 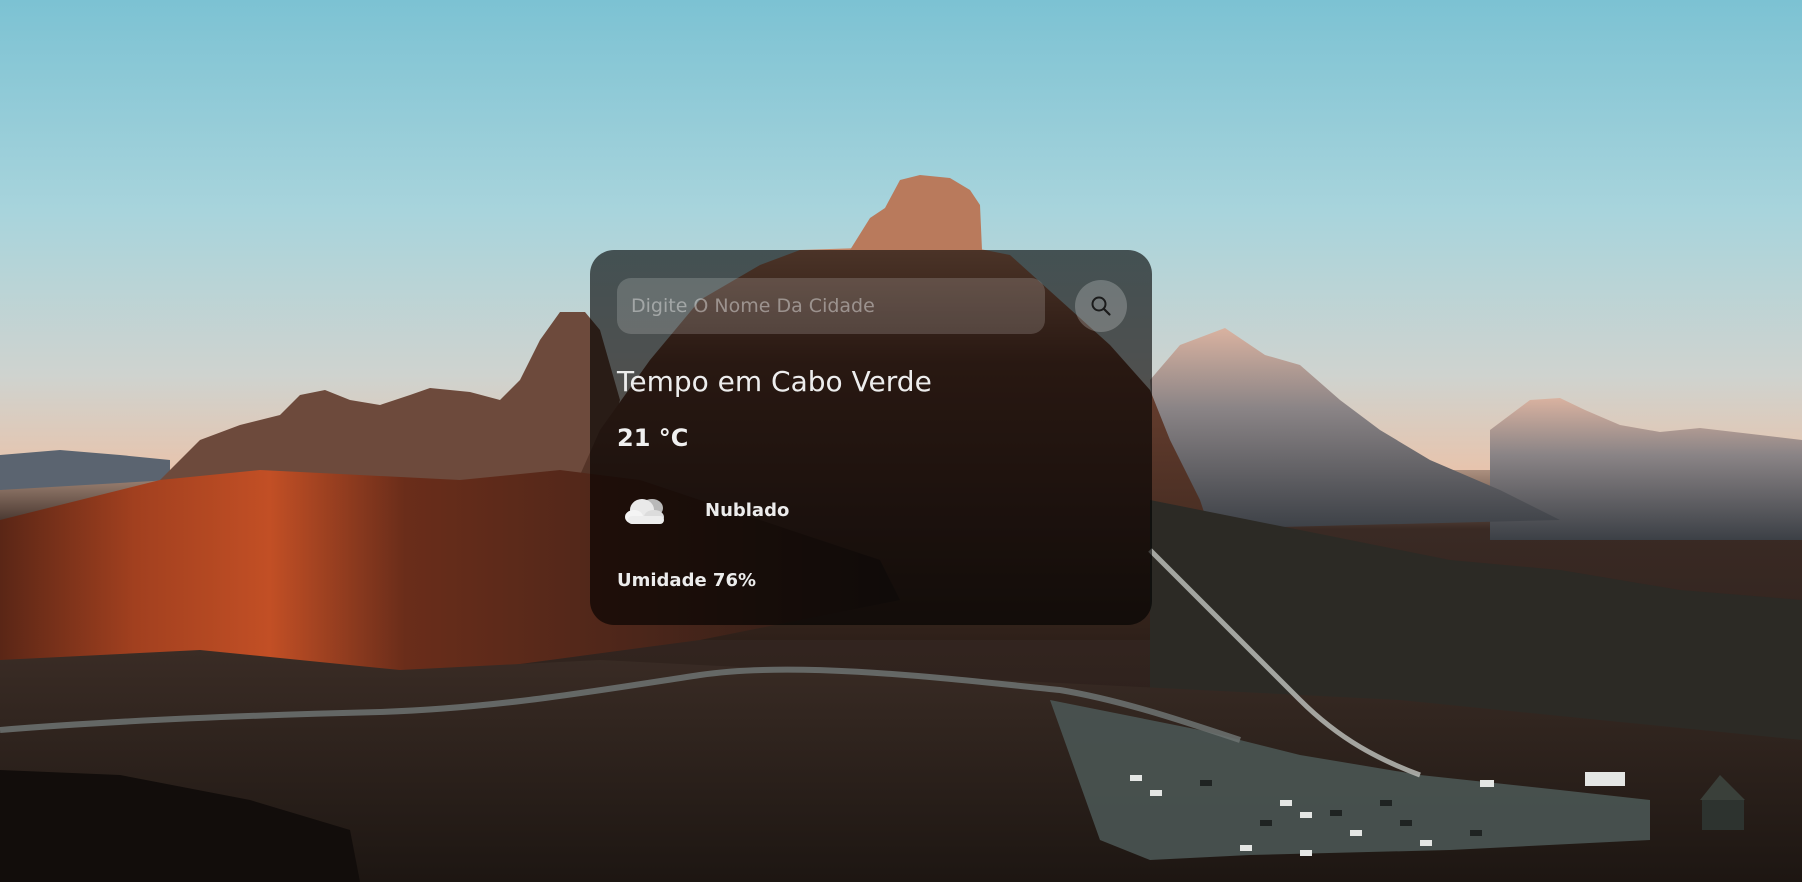 What do you see at coordinates (831, 306) in the screenshot?
I see `city-search-input` at bounding box center [831, 306].